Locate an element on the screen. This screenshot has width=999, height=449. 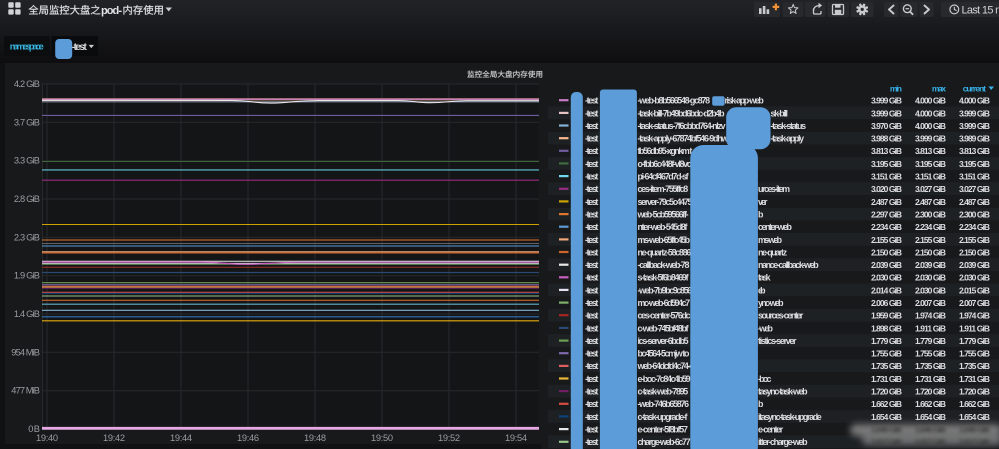
svg-text: sk-bill is located at coordinates (780, 113).